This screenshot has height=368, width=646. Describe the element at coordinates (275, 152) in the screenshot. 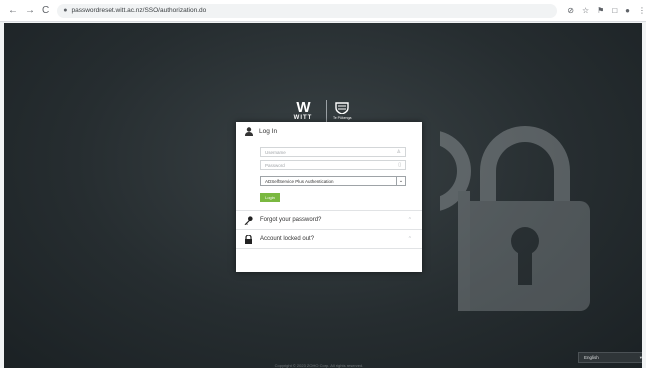

I see `username-placeholder: Username` at that location.